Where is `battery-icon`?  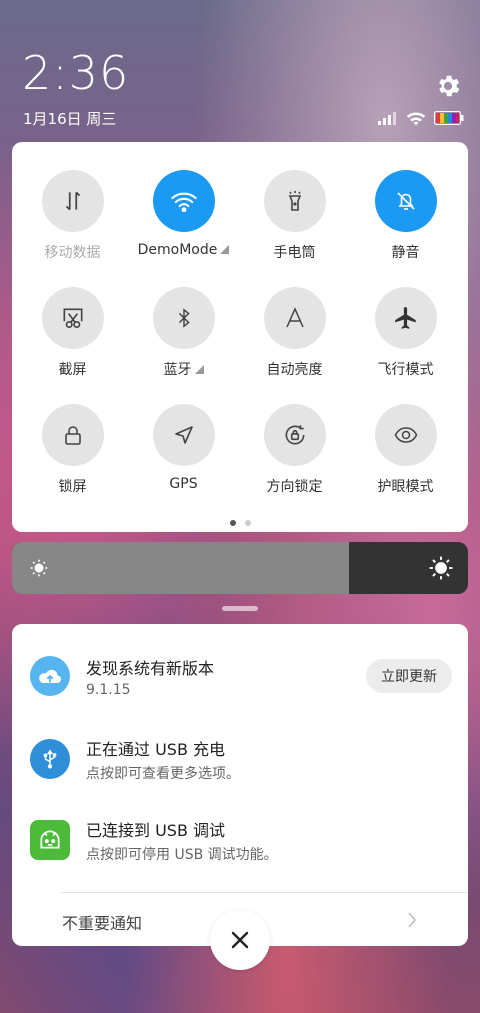
battery-icon is located at coordinates (449, 118).